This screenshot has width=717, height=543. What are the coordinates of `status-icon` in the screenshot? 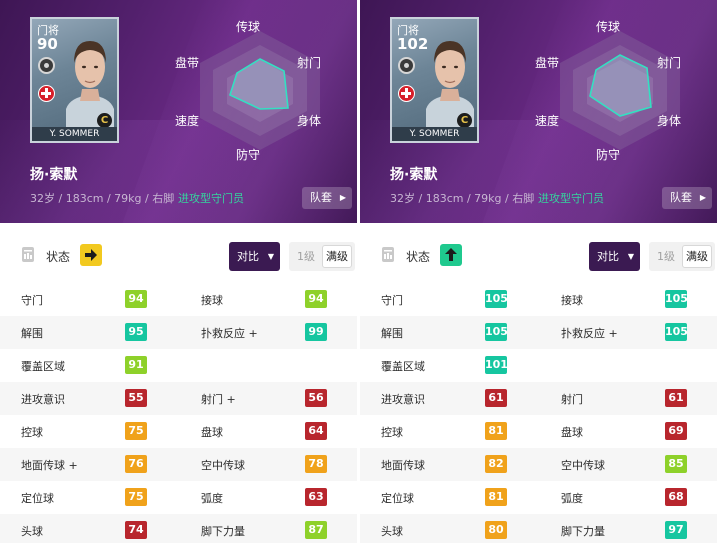 It's located at (388, 254).